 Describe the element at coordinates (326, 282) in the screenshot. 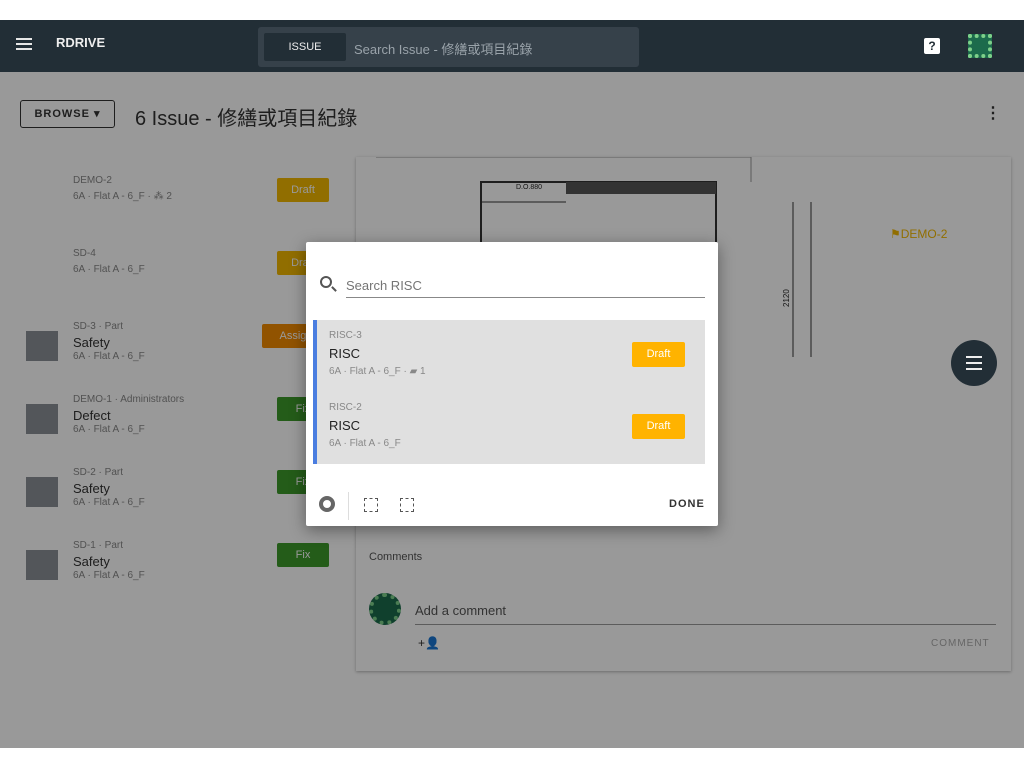

I see `search-icon` at that location.